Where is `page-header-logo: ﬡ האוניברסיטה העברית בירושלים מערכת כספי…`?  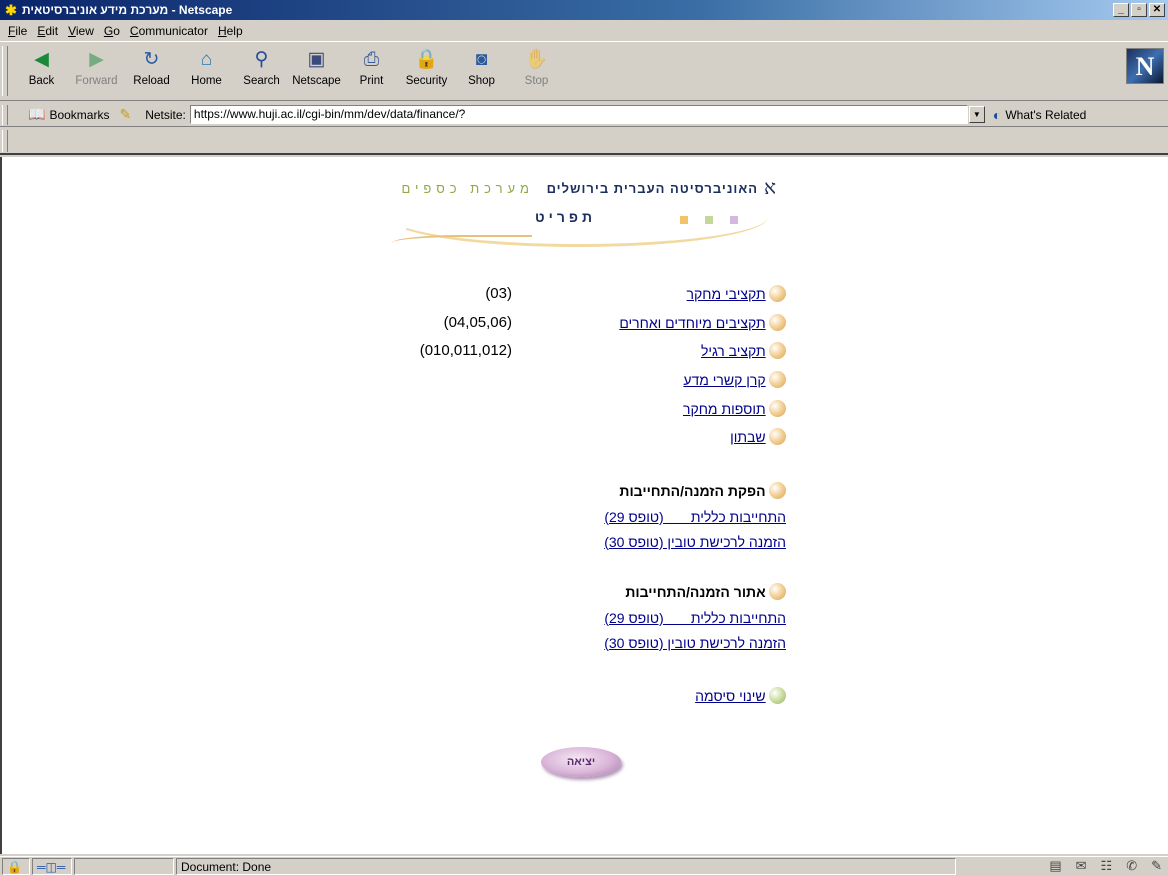
page-header-logo: ﬡ האוניברסיטה העברית בירושלים מערכת כספי… is located at coordinates (582, 217).